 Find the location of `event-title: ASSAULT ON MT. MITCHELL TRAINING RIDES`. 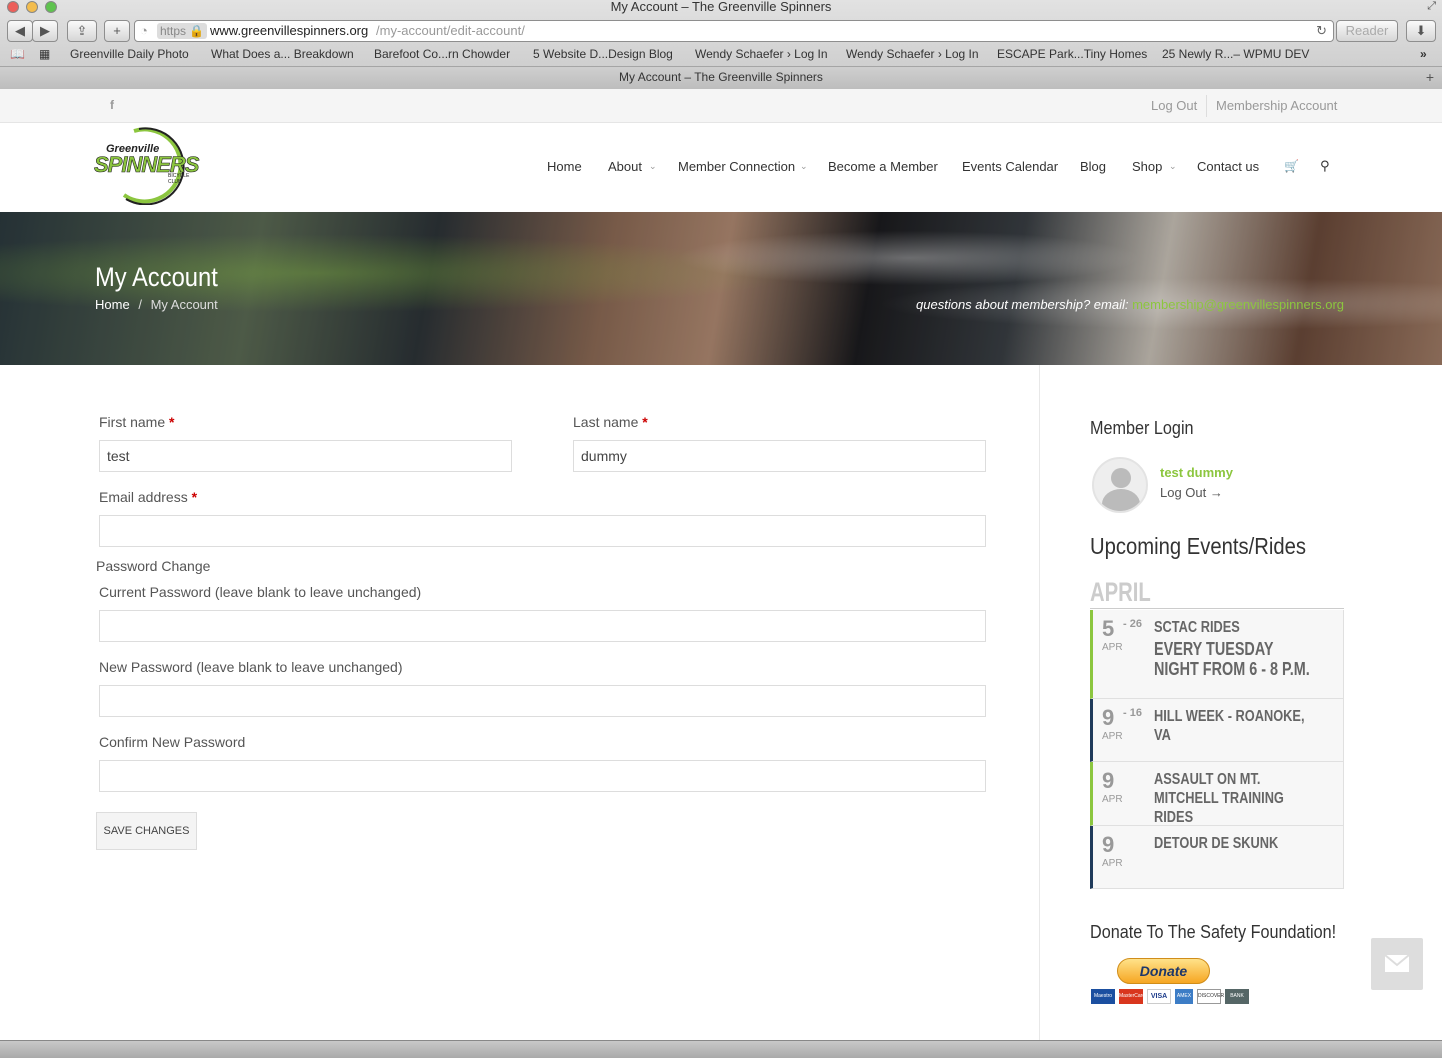

event-title: ASSAULT ON MT. MITCHELL TRAINING RIDES is located at coordinates (1219, 798).